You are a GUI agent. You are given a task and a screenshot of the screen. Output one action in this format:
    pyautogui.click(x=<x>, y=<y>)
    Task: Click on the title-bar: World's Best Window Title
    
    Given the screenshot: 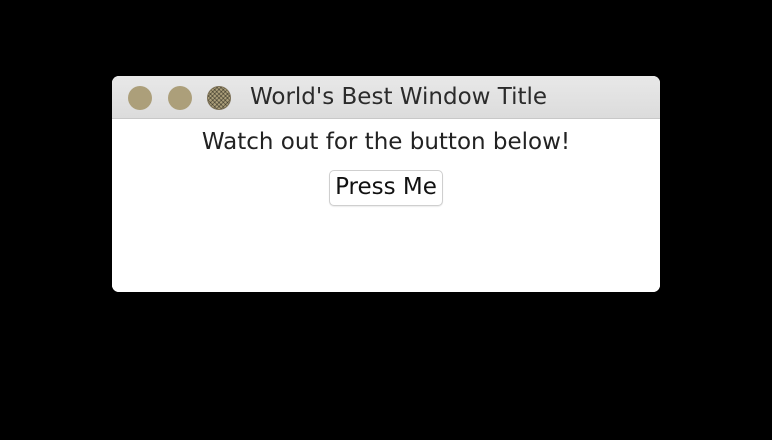 What is the action you would take?
    pyautogui.click(x=386, y=97)
    